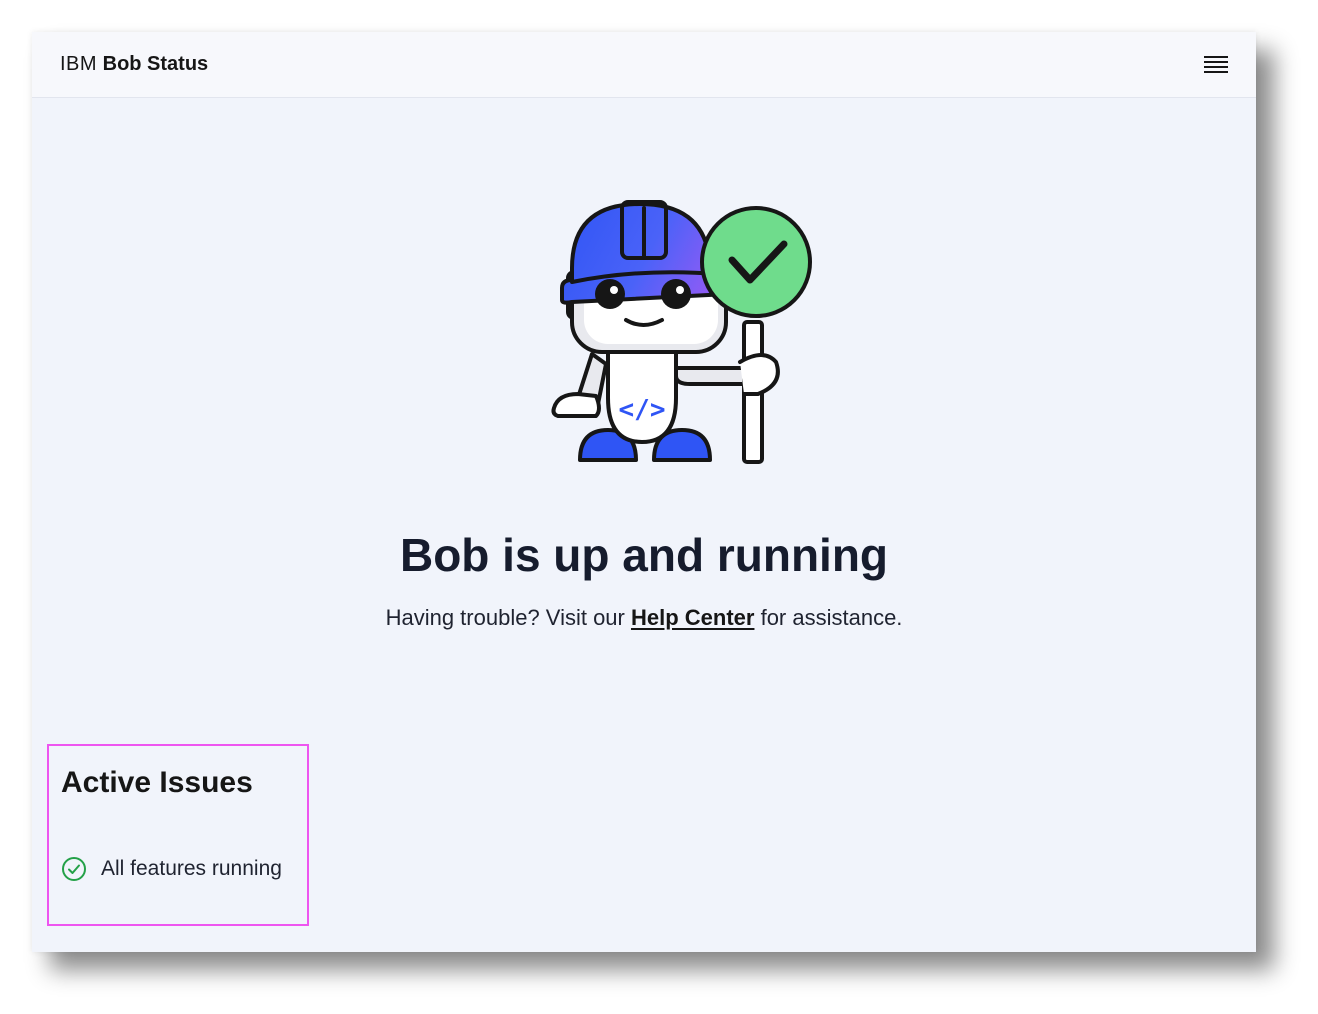 The image size is (1318, 1014). Describe the element at coordinates (157, 782) in the screenshot. I see `active-issues-title: Active Issues` at that location.